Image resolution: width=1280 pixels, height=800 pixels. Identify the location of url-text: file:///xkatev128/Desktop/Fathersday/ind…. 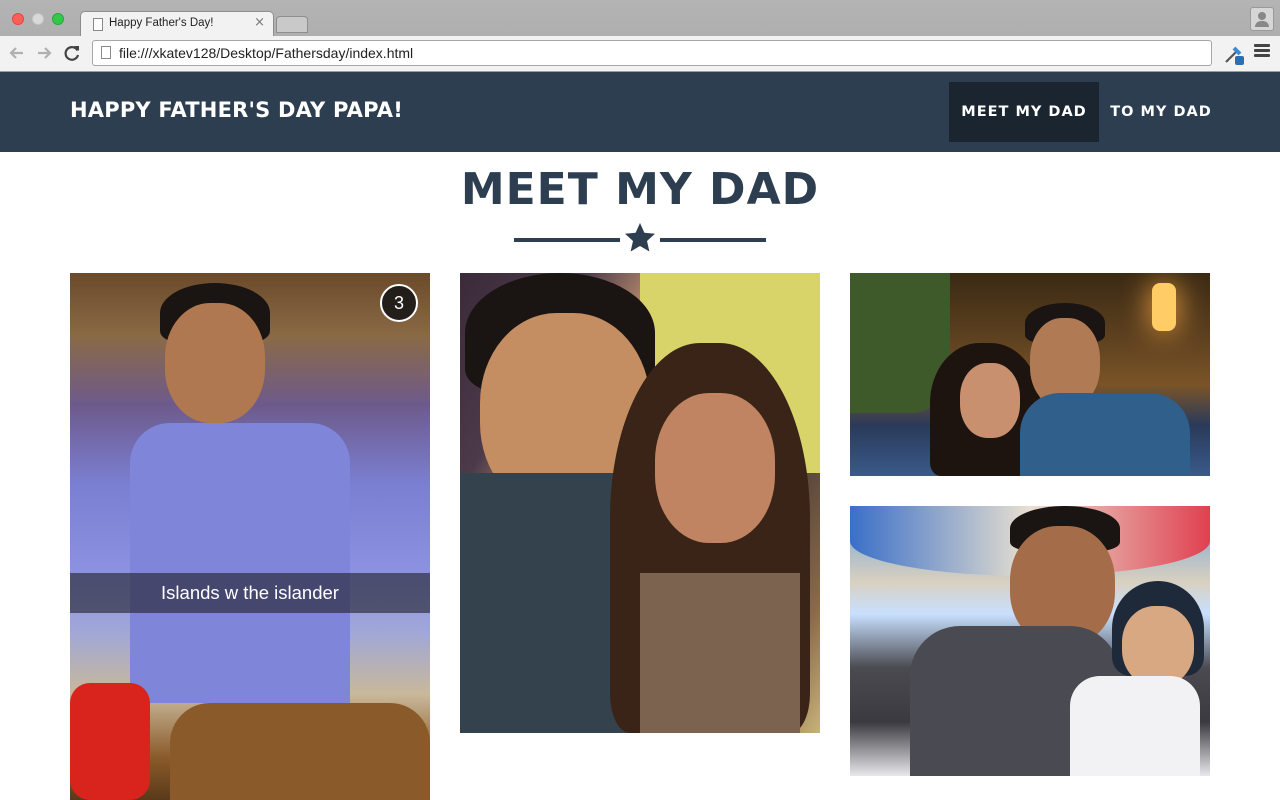
(266, 53).